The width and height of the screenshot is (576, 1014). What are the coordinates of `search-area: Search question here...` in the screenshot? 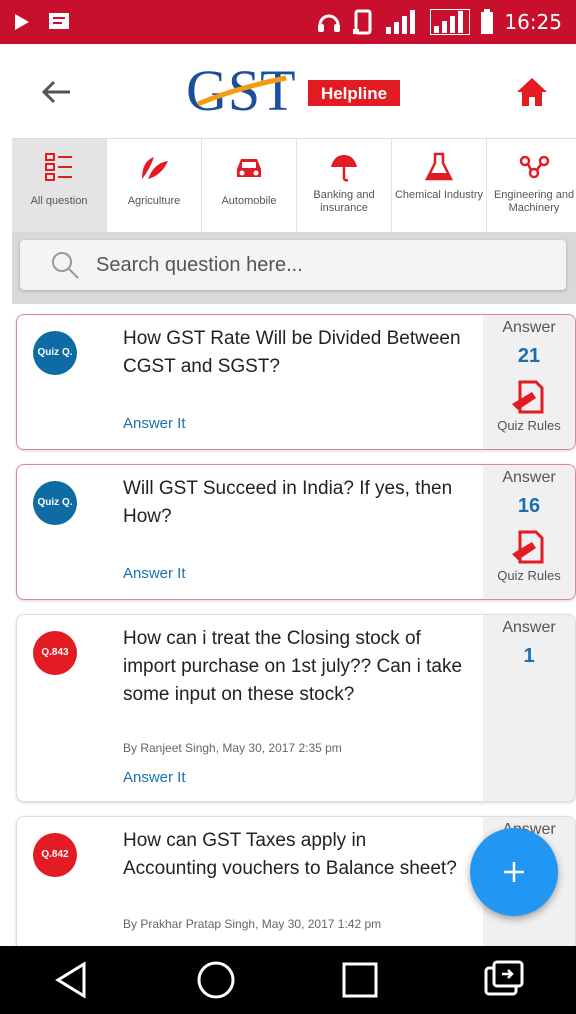 It's located at (294, 268).